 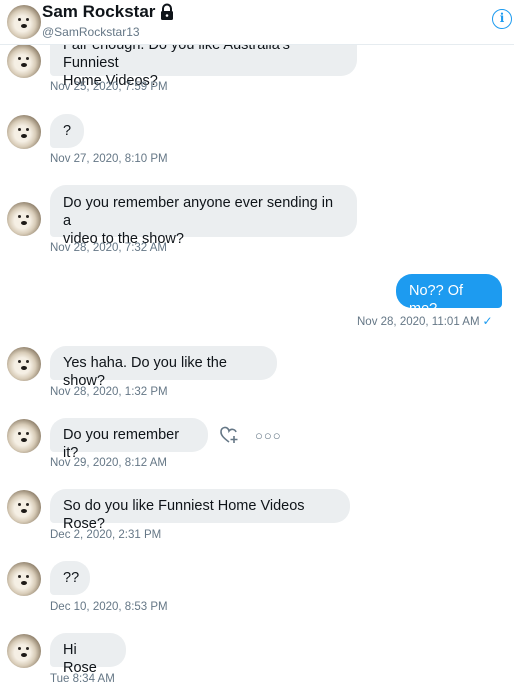 What do you see at coordinates (129, 439) in the screenshot?
I see `message-bubble: Do you remember it?` at bounding box center [129, 439].